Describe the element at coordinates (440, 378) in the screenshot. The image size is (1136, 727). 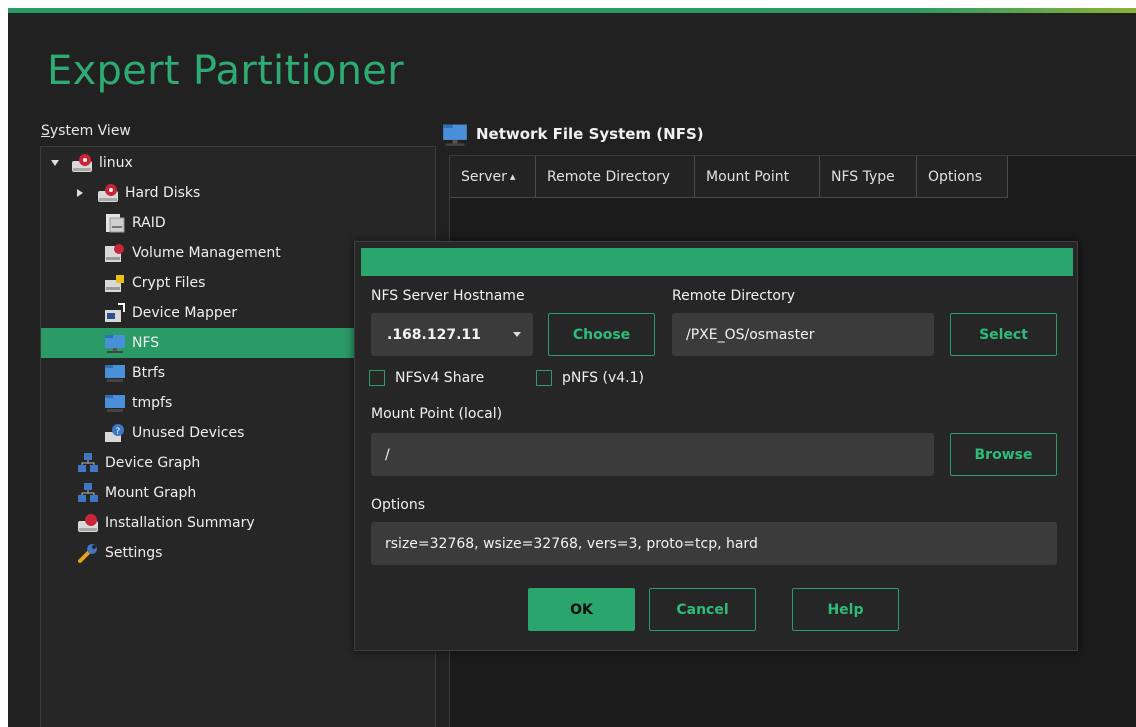
I see `nfsv4-share-label: NFSv4 Share` at that location.